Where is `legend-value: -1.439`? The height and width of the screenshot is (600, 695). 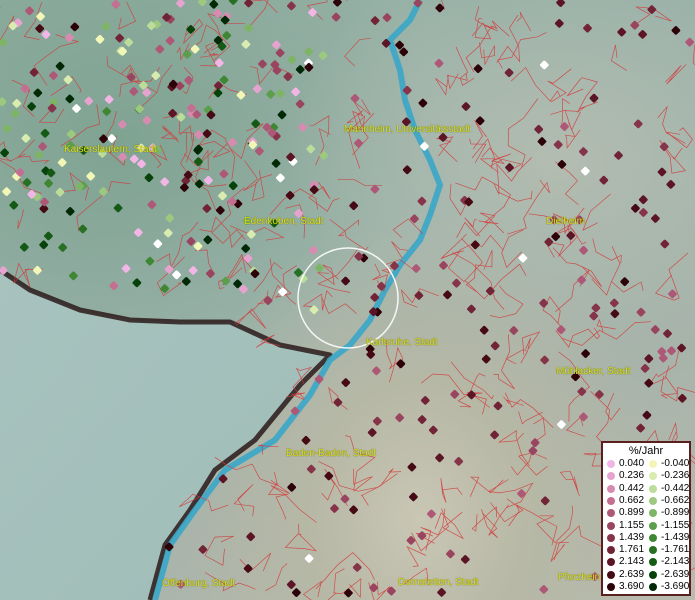 legend-value: -1.439 is located at coordinates (675, 537).